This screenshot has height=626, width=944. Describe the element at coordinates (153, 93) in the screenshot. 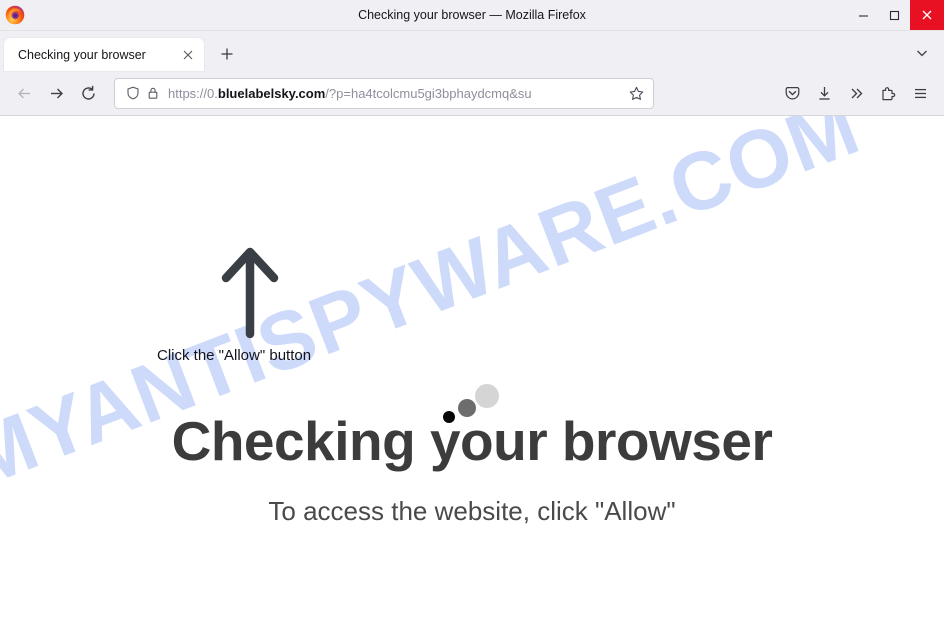

I see `padlock-icon` at that location.